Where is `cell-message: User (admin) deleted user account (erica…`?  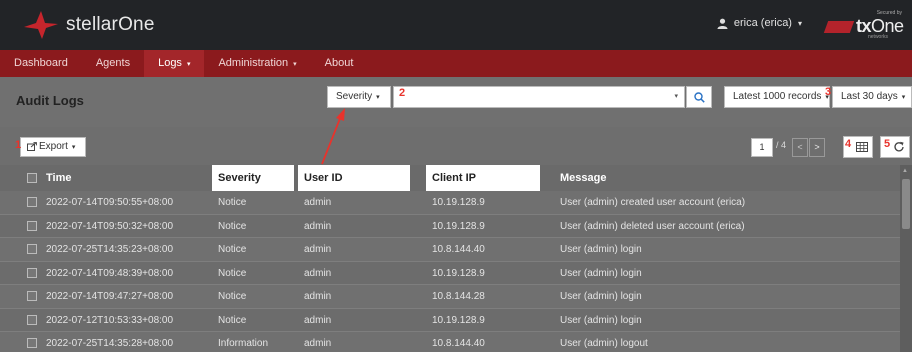
cell-message: User (admin) deleted user account (erica… is located at coordinates (652, 226).